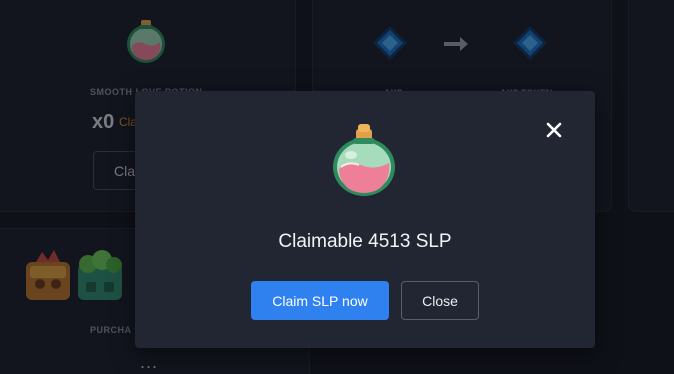 The height and width of the screenshot is (374, 674). What do you see at coordinates (365, 241) in the screenshot?
I see `modal-title: Claimable 4513 SLP` at bounding box center [365, 241].